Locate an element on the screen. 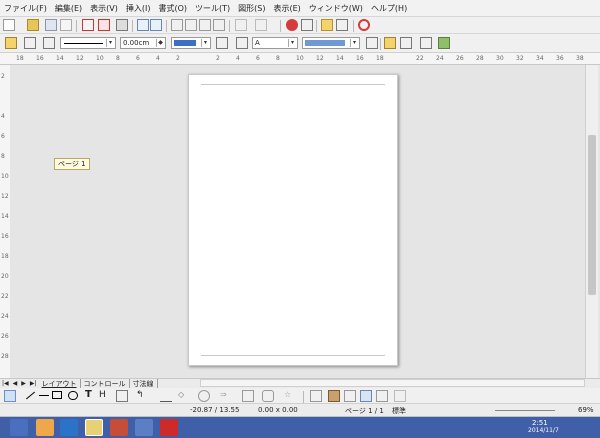 The width and height of the screenshot is (600, 438). line-width-value: 0.00cm is located at coordinates (136, 43).